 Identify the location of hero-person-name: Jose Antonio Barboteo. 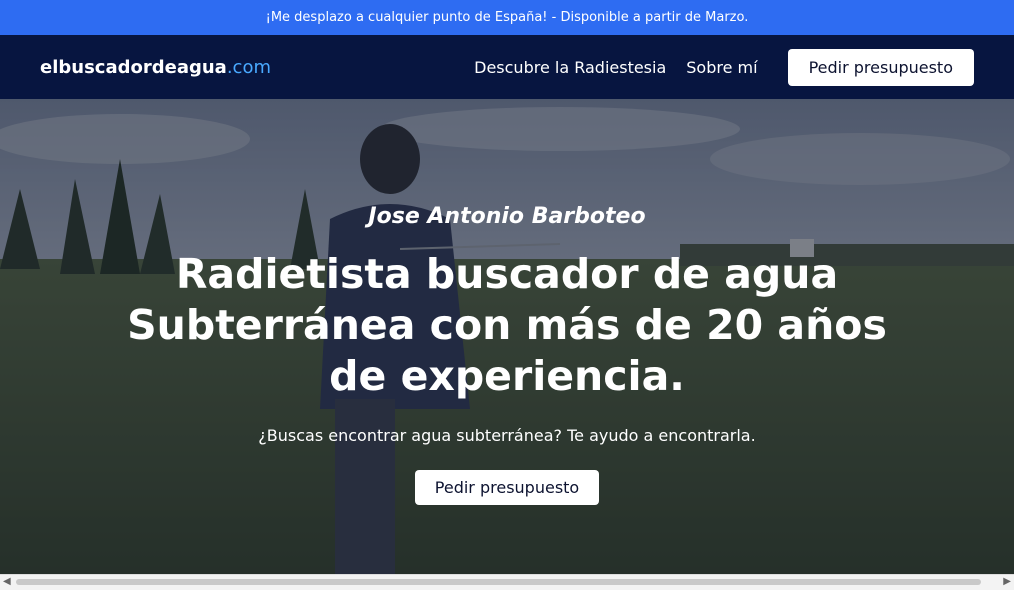
(507, 216).